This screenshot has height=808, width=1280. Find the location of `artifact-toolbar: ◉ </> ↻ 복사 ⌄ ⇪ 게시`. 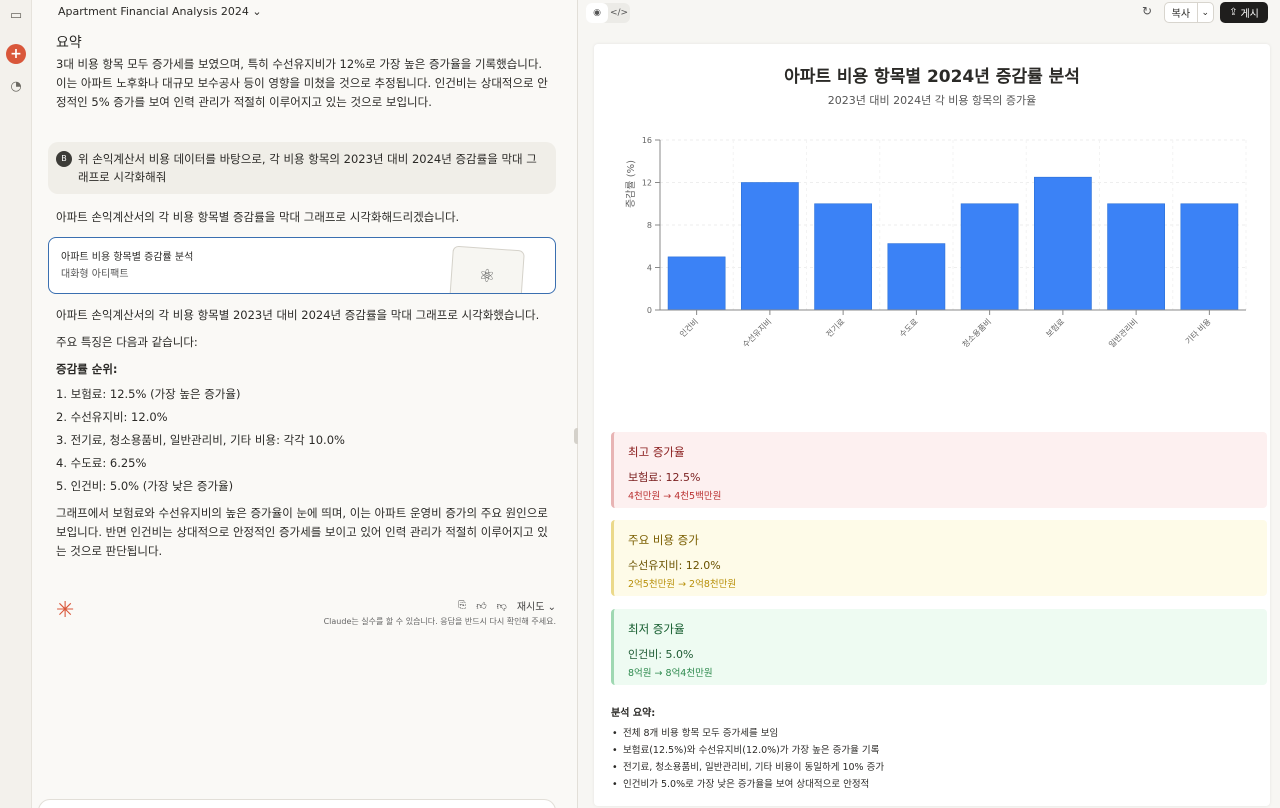

artifact-toolbar: ◉ </> ↻ 복사 ⌄ ⇪ 게시 is located at coordinates (929, 14).